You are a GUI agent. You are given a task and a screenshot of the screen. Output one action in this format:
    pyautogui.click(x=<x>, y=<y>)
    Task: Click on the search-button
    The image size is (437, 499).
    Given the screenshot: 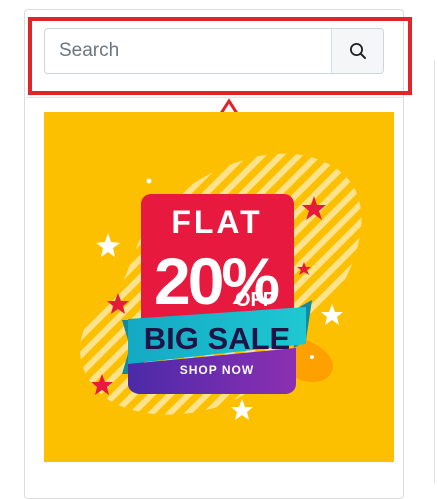 What is the action you would take?
    pyautogui.click(x=357, y=51)
    